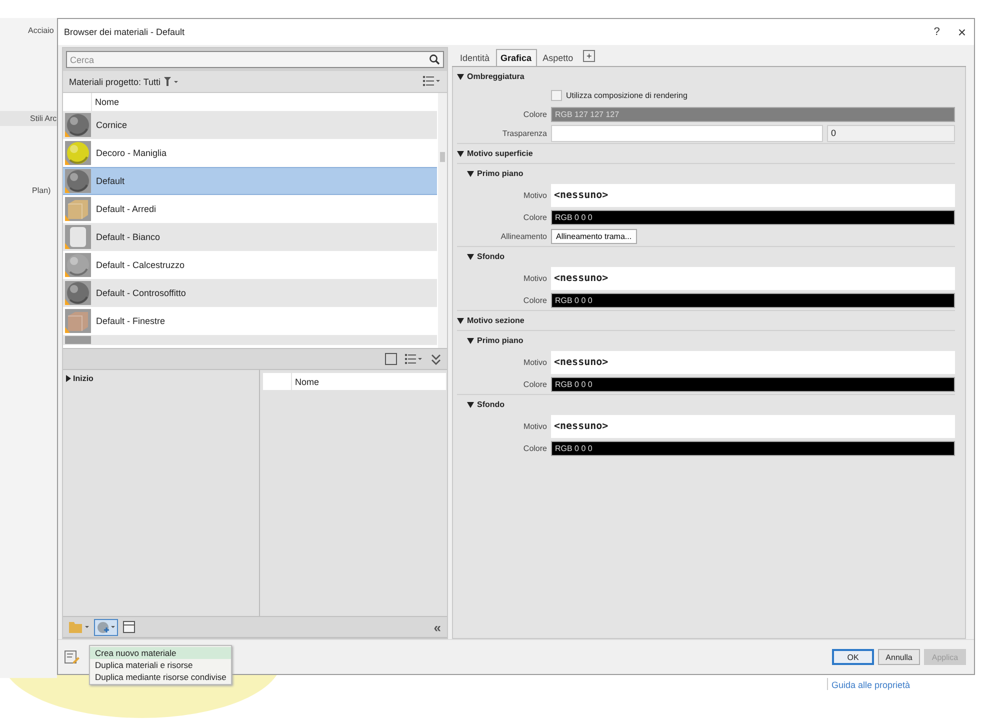  What do you see at coordinates (556, 95) in the screenshot?
I see `checkbox` at bounding box center [556, 95].